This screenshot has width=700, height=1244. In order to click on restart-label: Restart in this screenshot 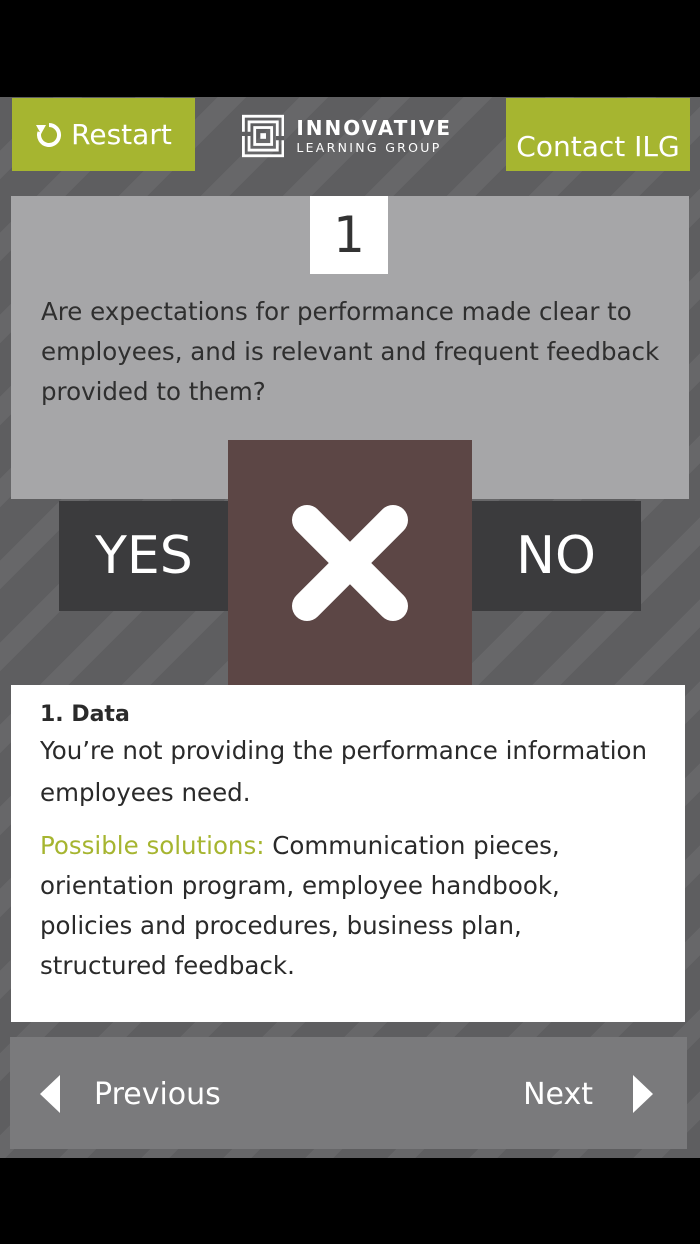, I will do `click(121, 134)`.